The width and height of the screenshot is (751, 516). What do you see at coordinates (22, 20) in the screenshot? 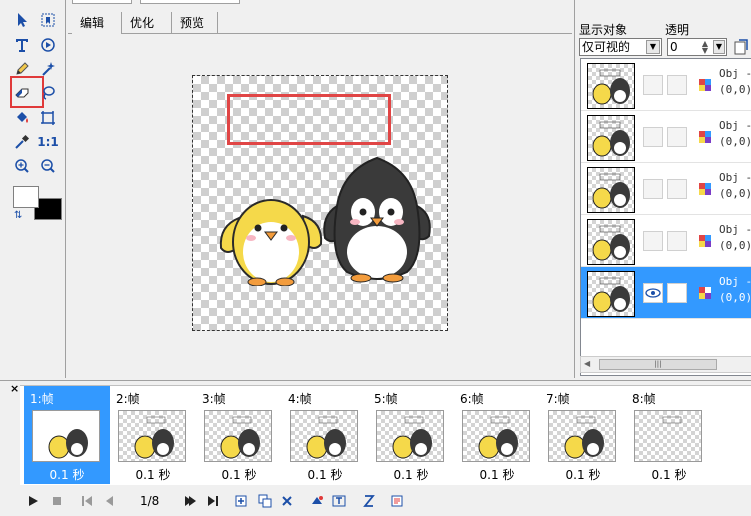
I see `select-arrow-tool` at bounding box center [22, 20].